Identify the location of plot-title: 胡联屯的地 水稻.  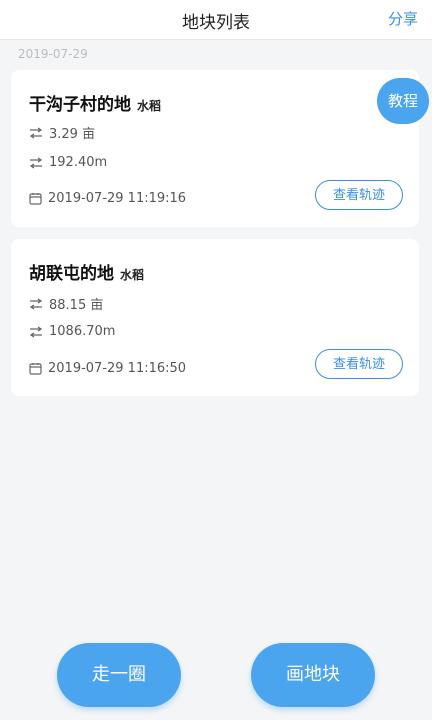
(86, 271).